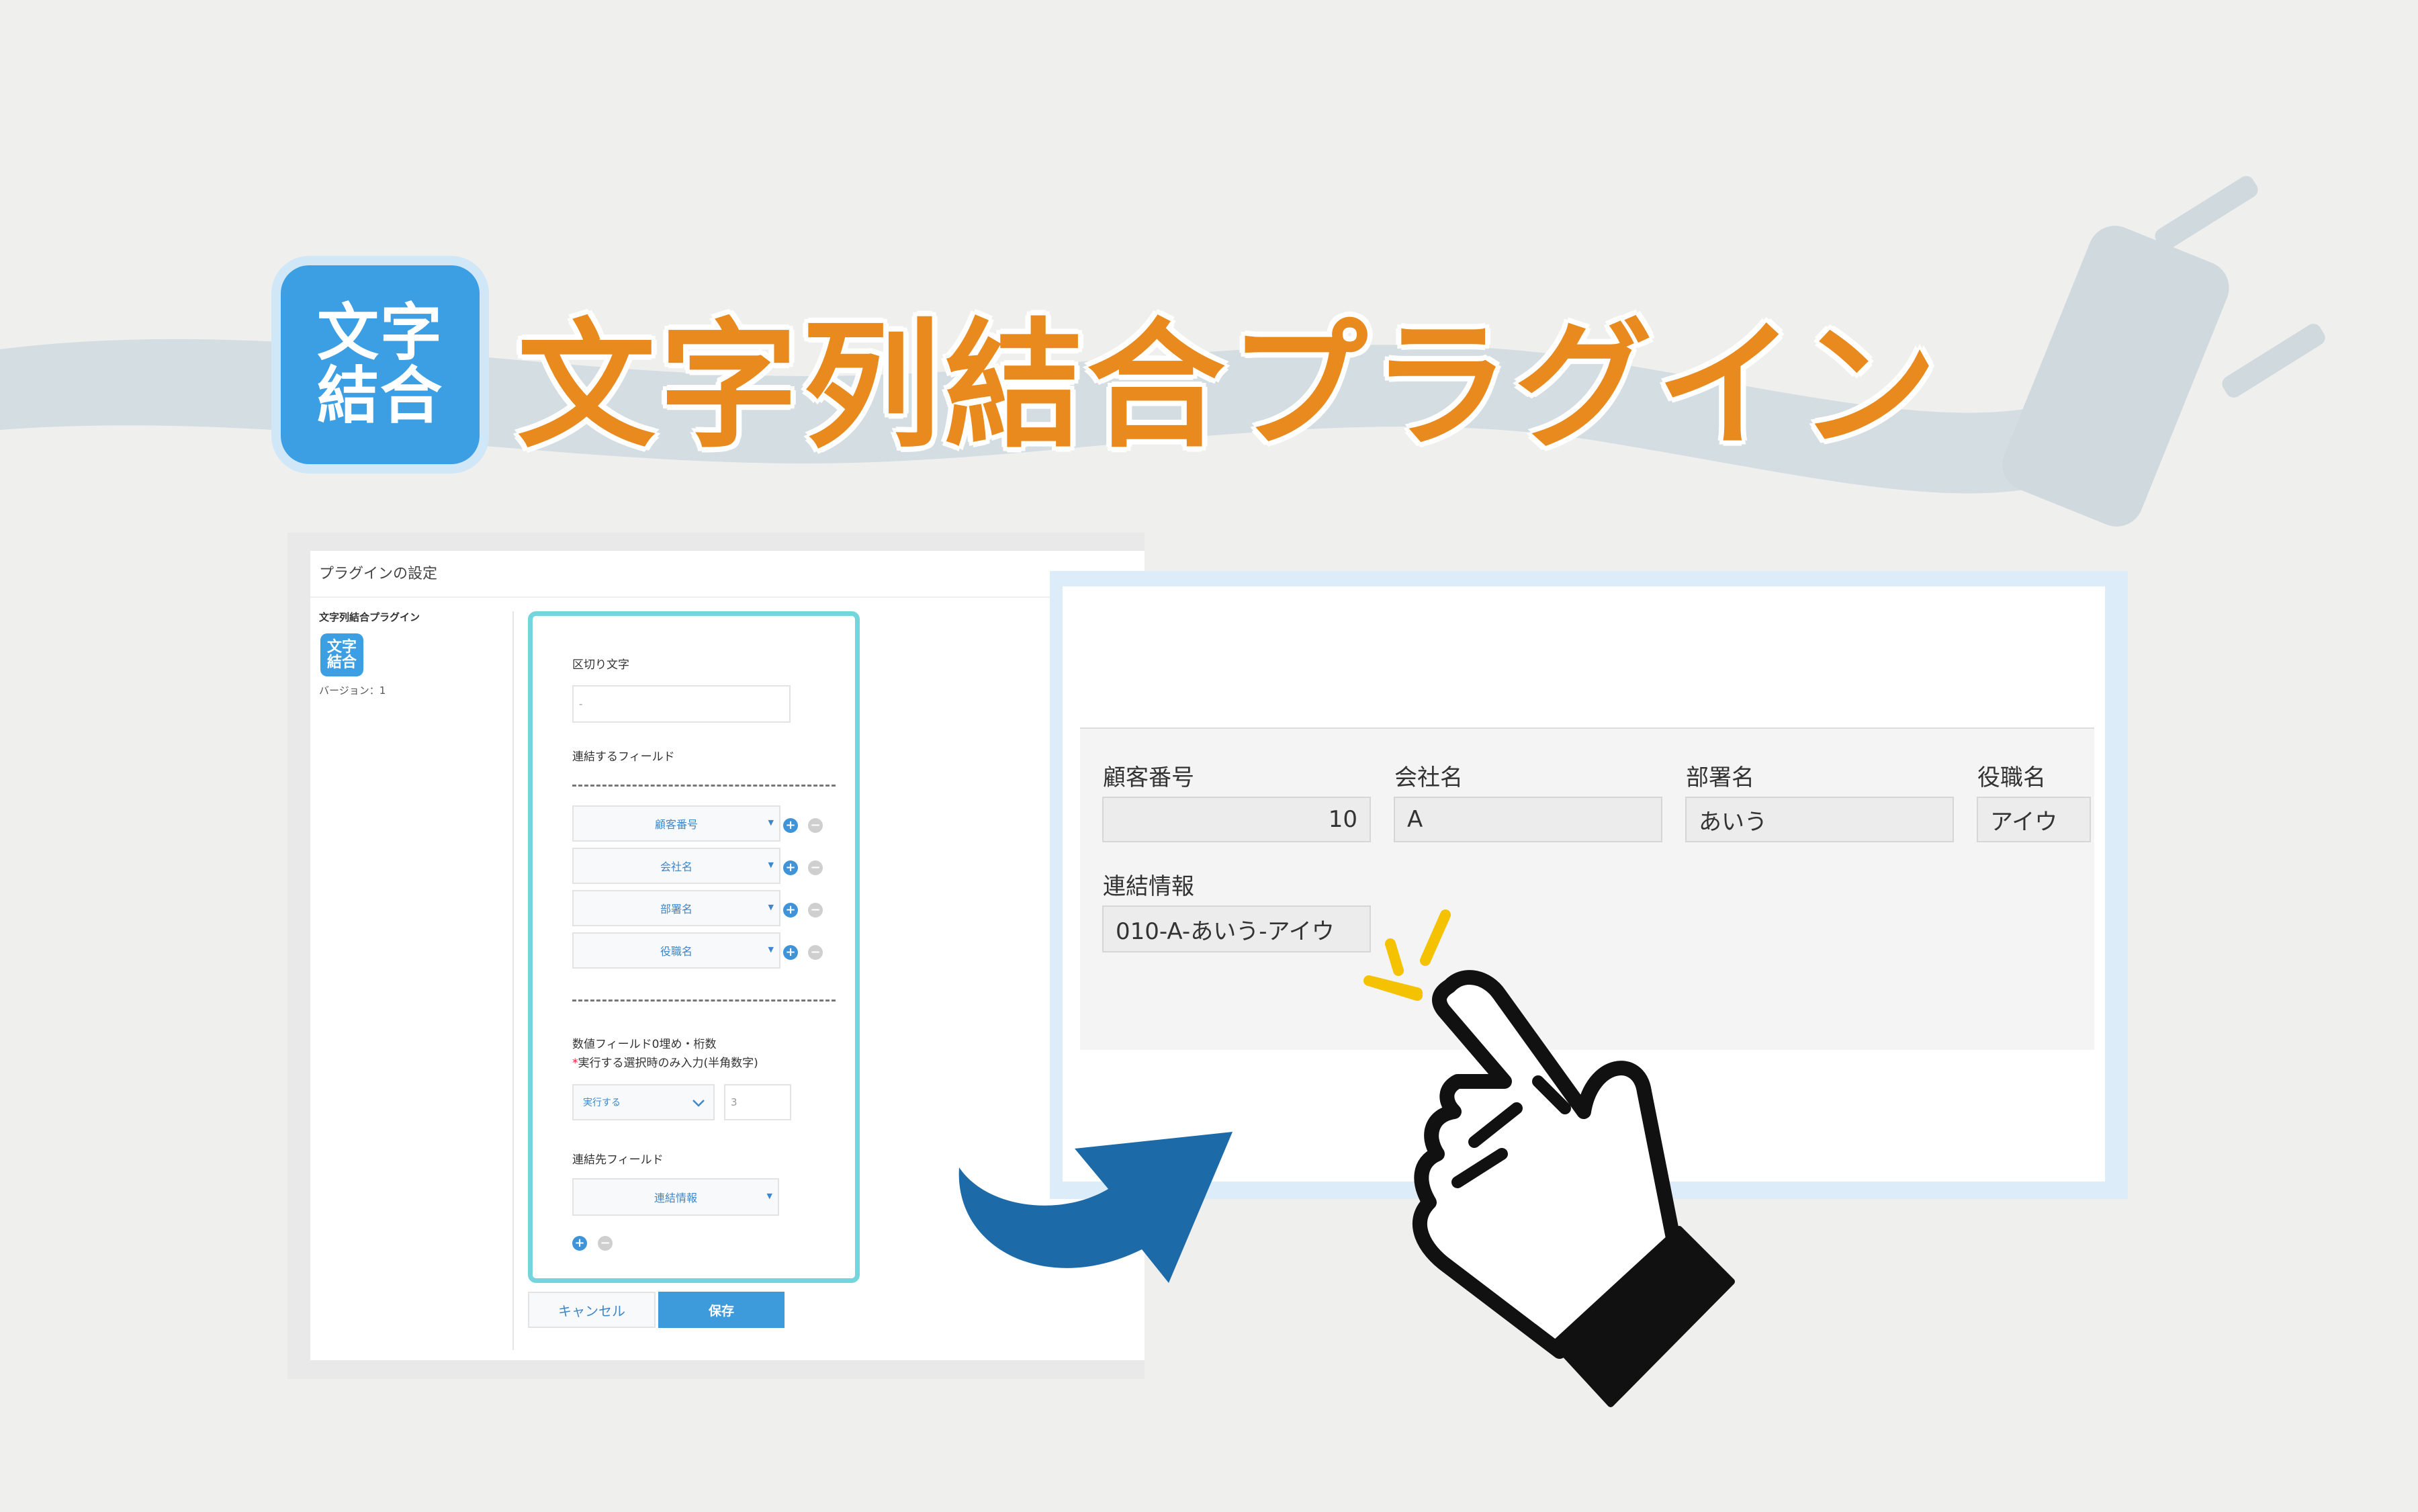  What do you see at coordinates (1346, 1158) in the screenshot?
I see `overlay-graphics` at bounding box center [1346, 1158].